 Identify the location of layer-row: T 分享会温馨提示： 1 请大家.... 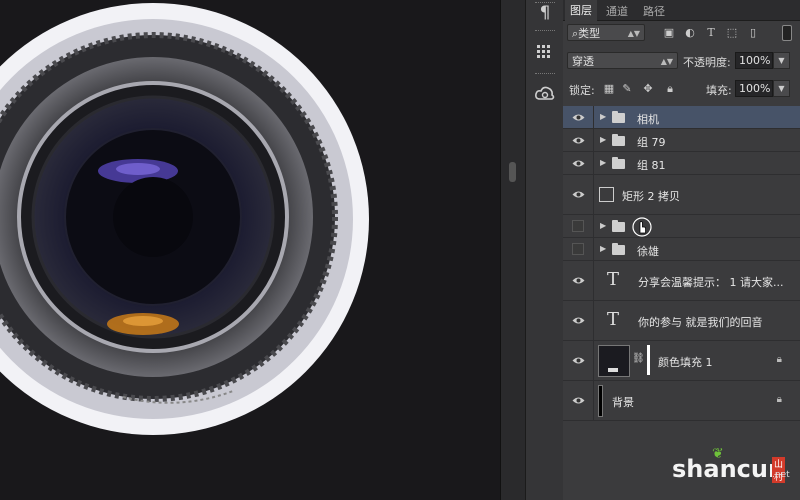
(681, 281).